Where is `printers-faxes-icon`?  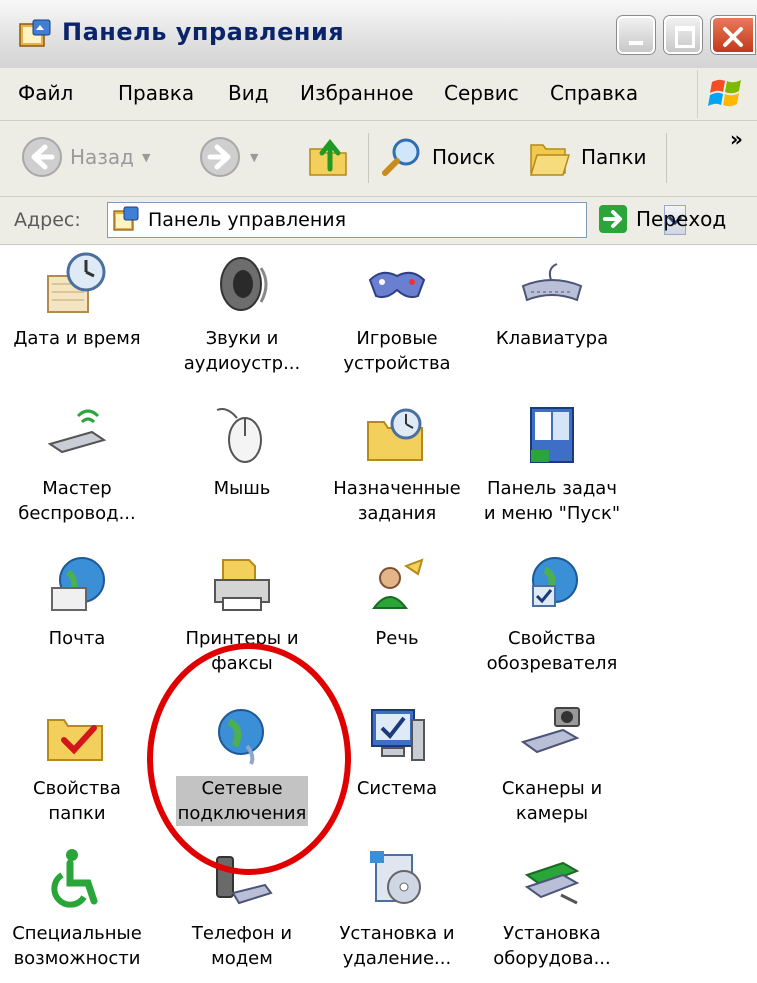
printers-faxes-icon is located at coordinates (242, 585).